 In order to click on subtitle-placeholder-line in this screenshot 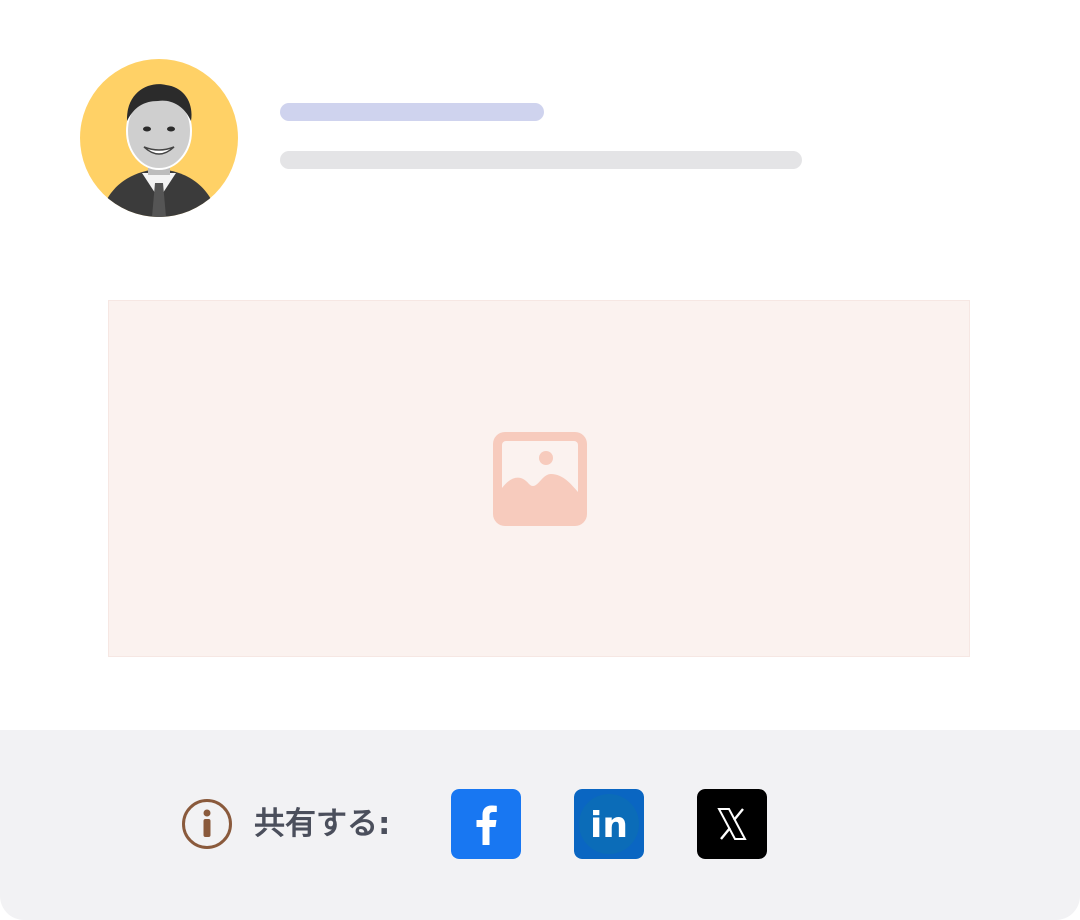, I will do `click(541, 160)`.